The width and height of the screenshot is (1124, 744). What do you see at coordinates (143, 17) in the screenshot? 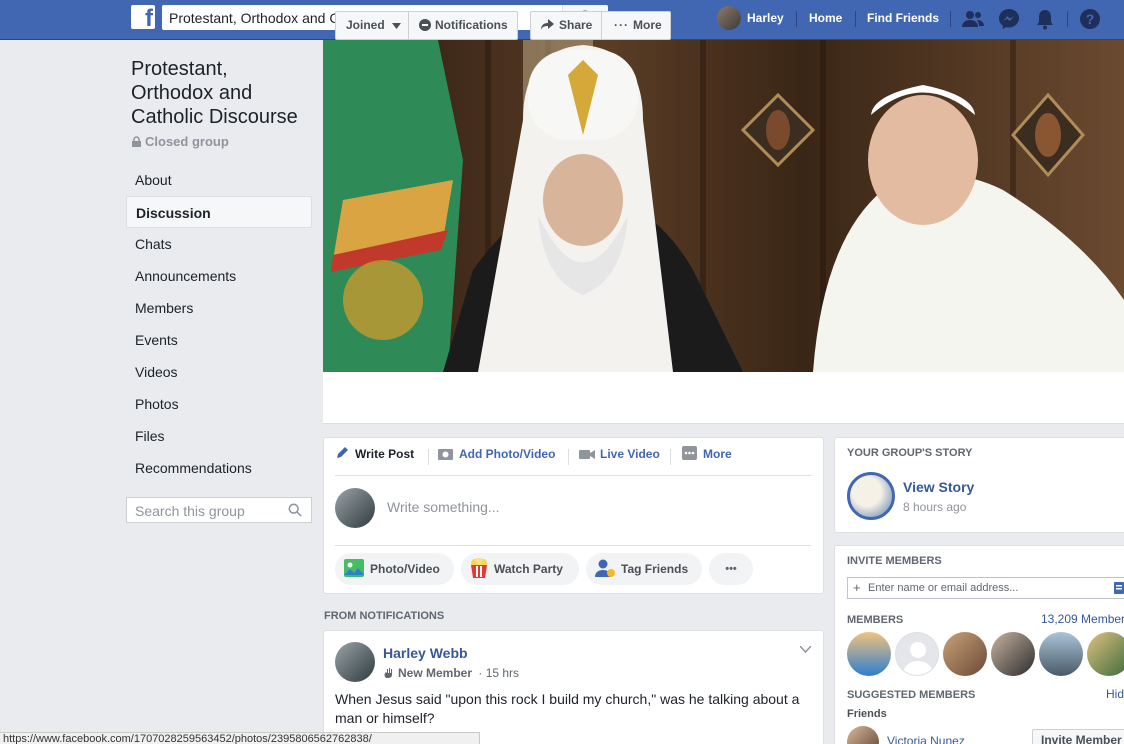
I see `facebook-logo-icon: f` at bounding box center [143, 17].